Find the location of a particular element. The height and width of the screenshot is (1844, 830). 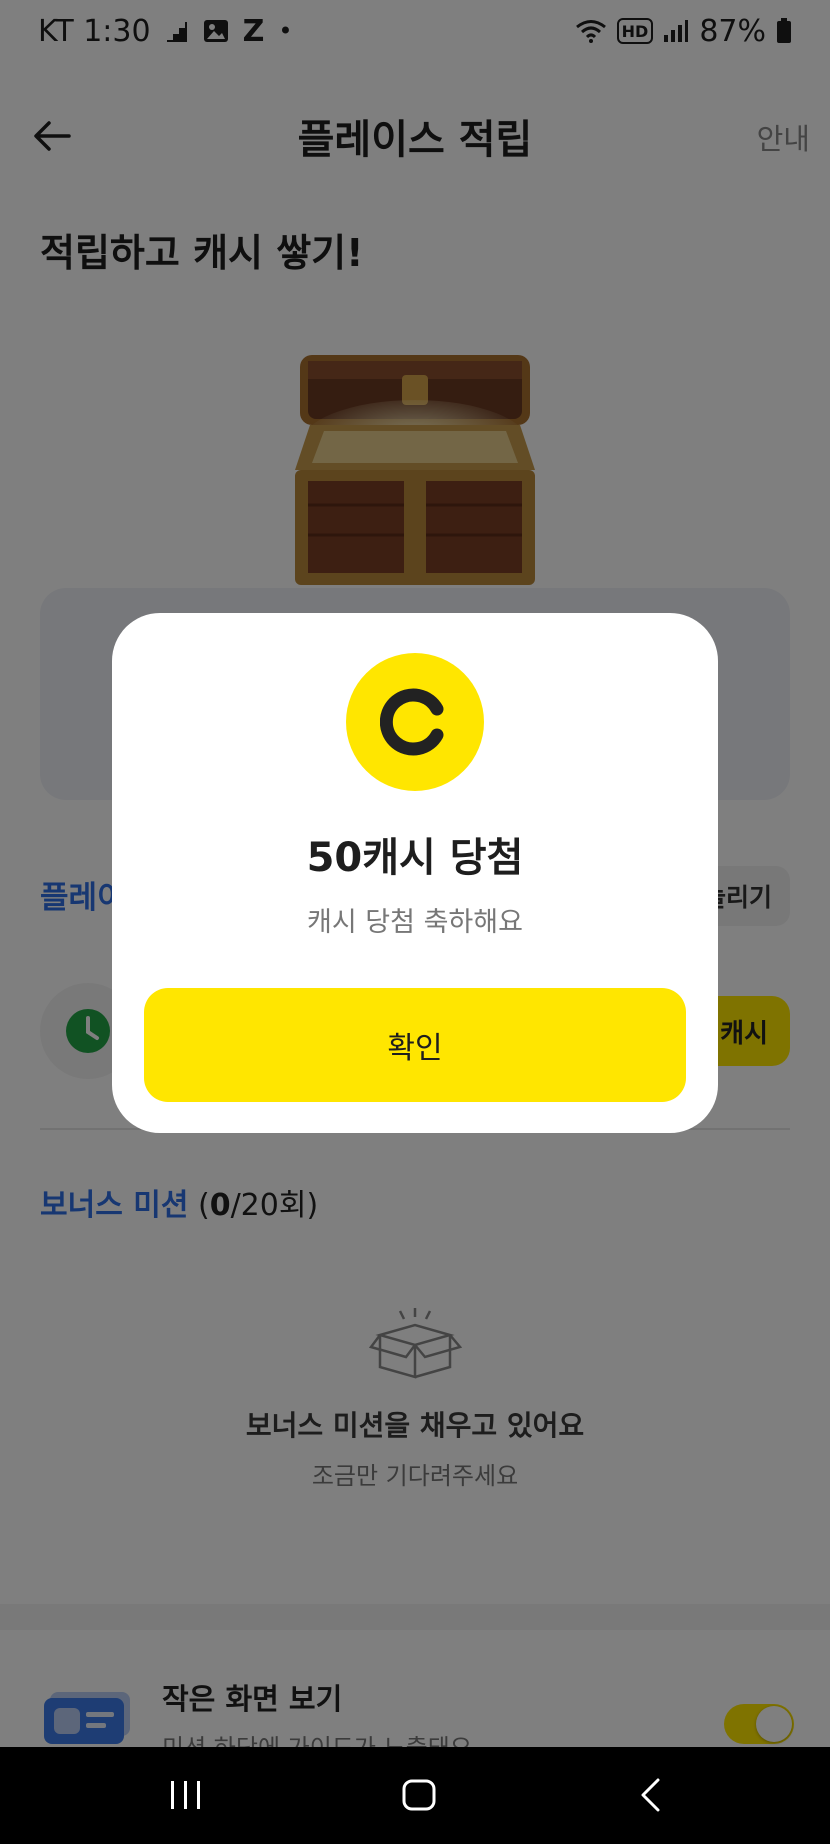

cash-coin-icon is located at coordinates (415, 722).